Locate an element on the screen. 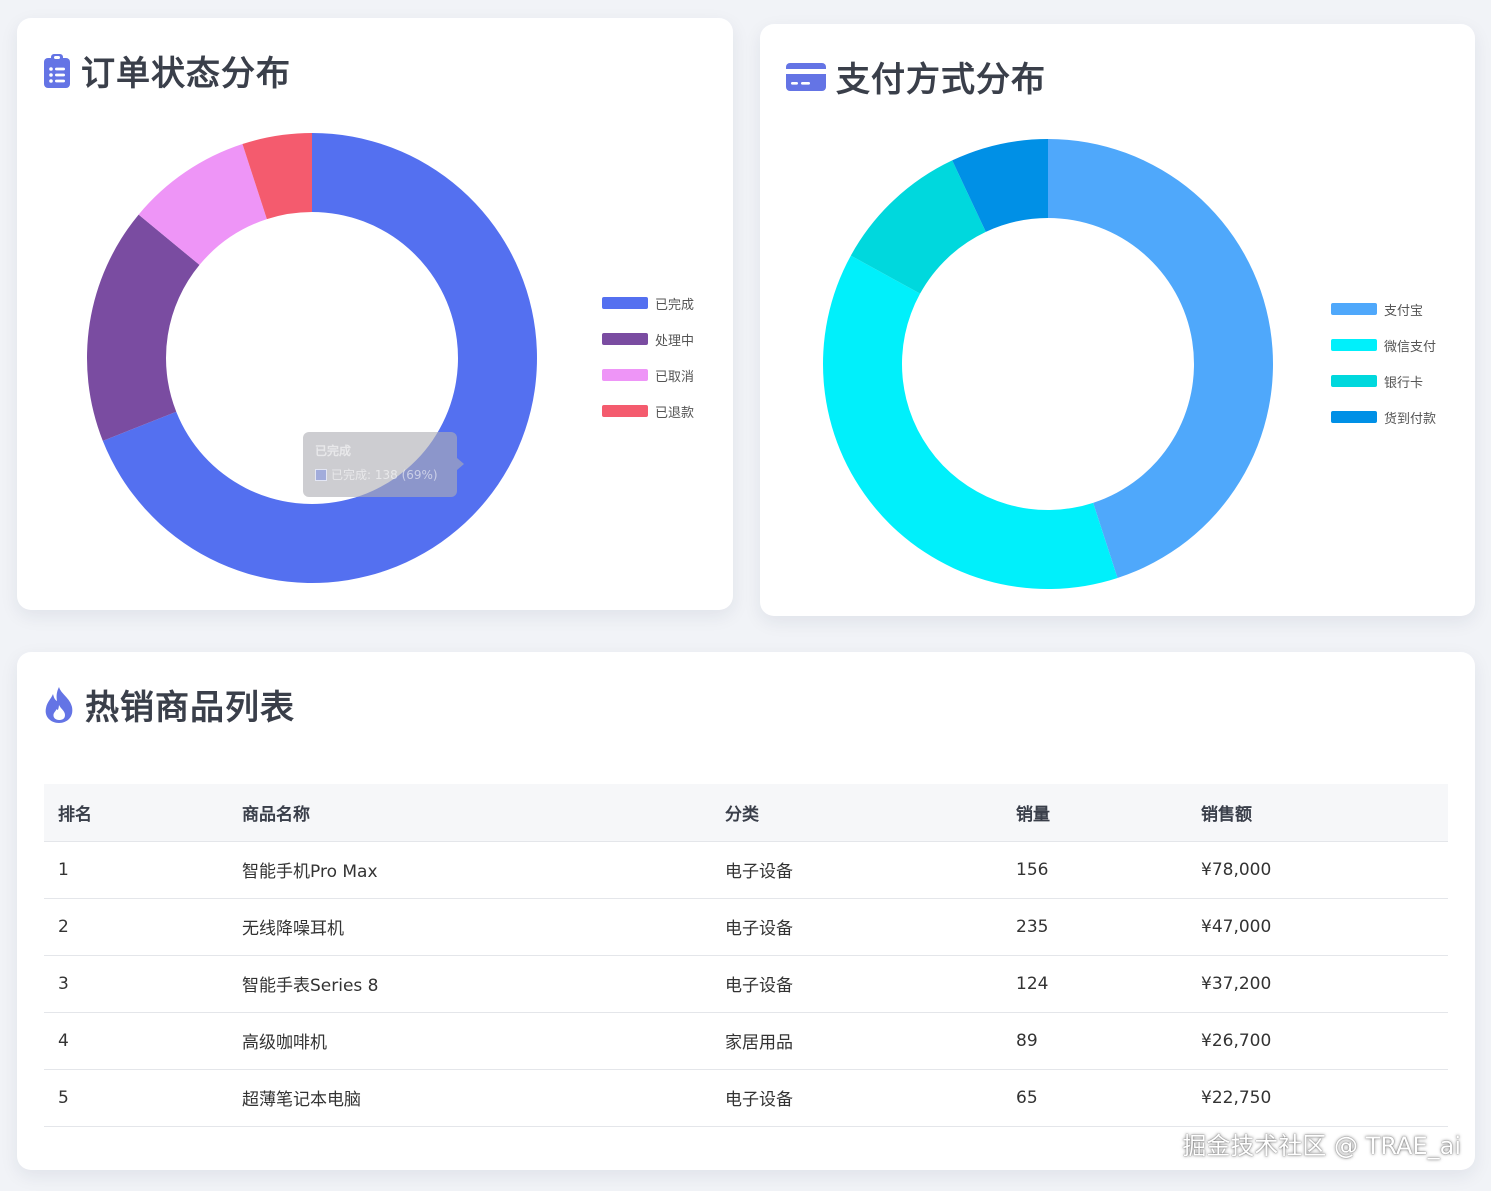 The height and width of the screenshot is (1191, 1491). legend-item: 微信支付 is located at coordinates (1383, 345).